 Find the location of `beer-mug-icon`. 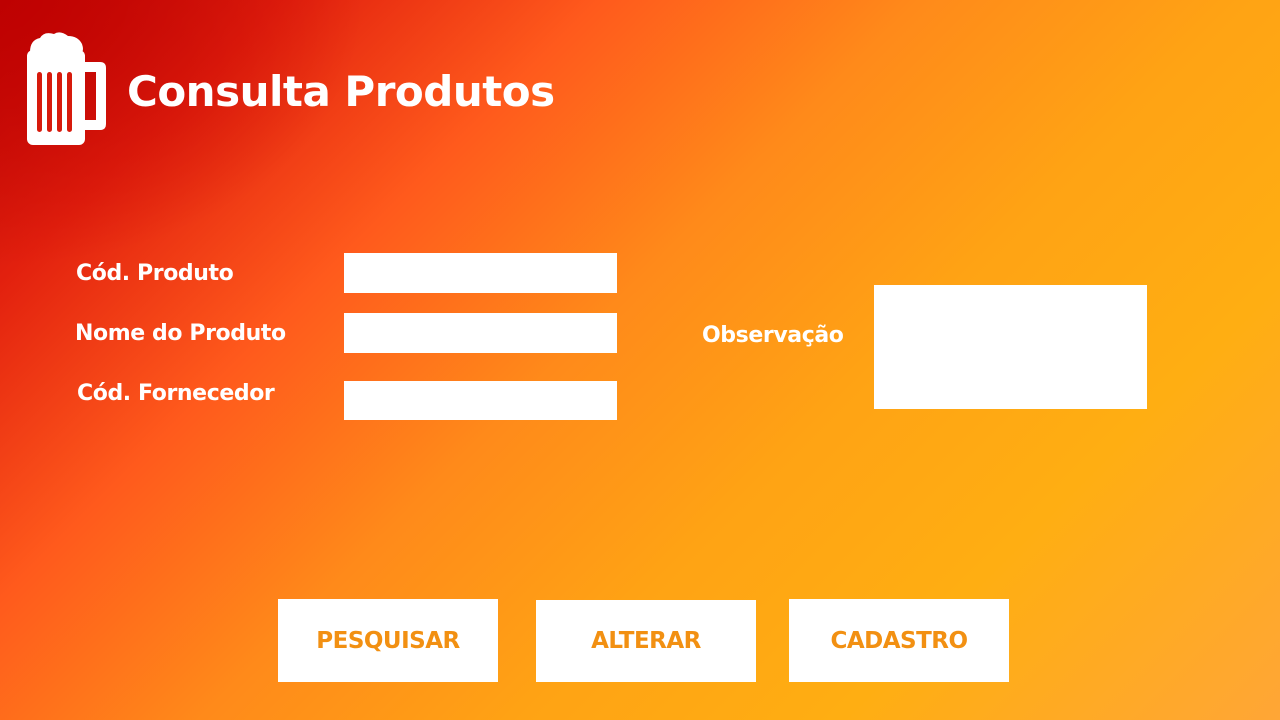

beer-mug-icon is located at coordinates (67, 88).